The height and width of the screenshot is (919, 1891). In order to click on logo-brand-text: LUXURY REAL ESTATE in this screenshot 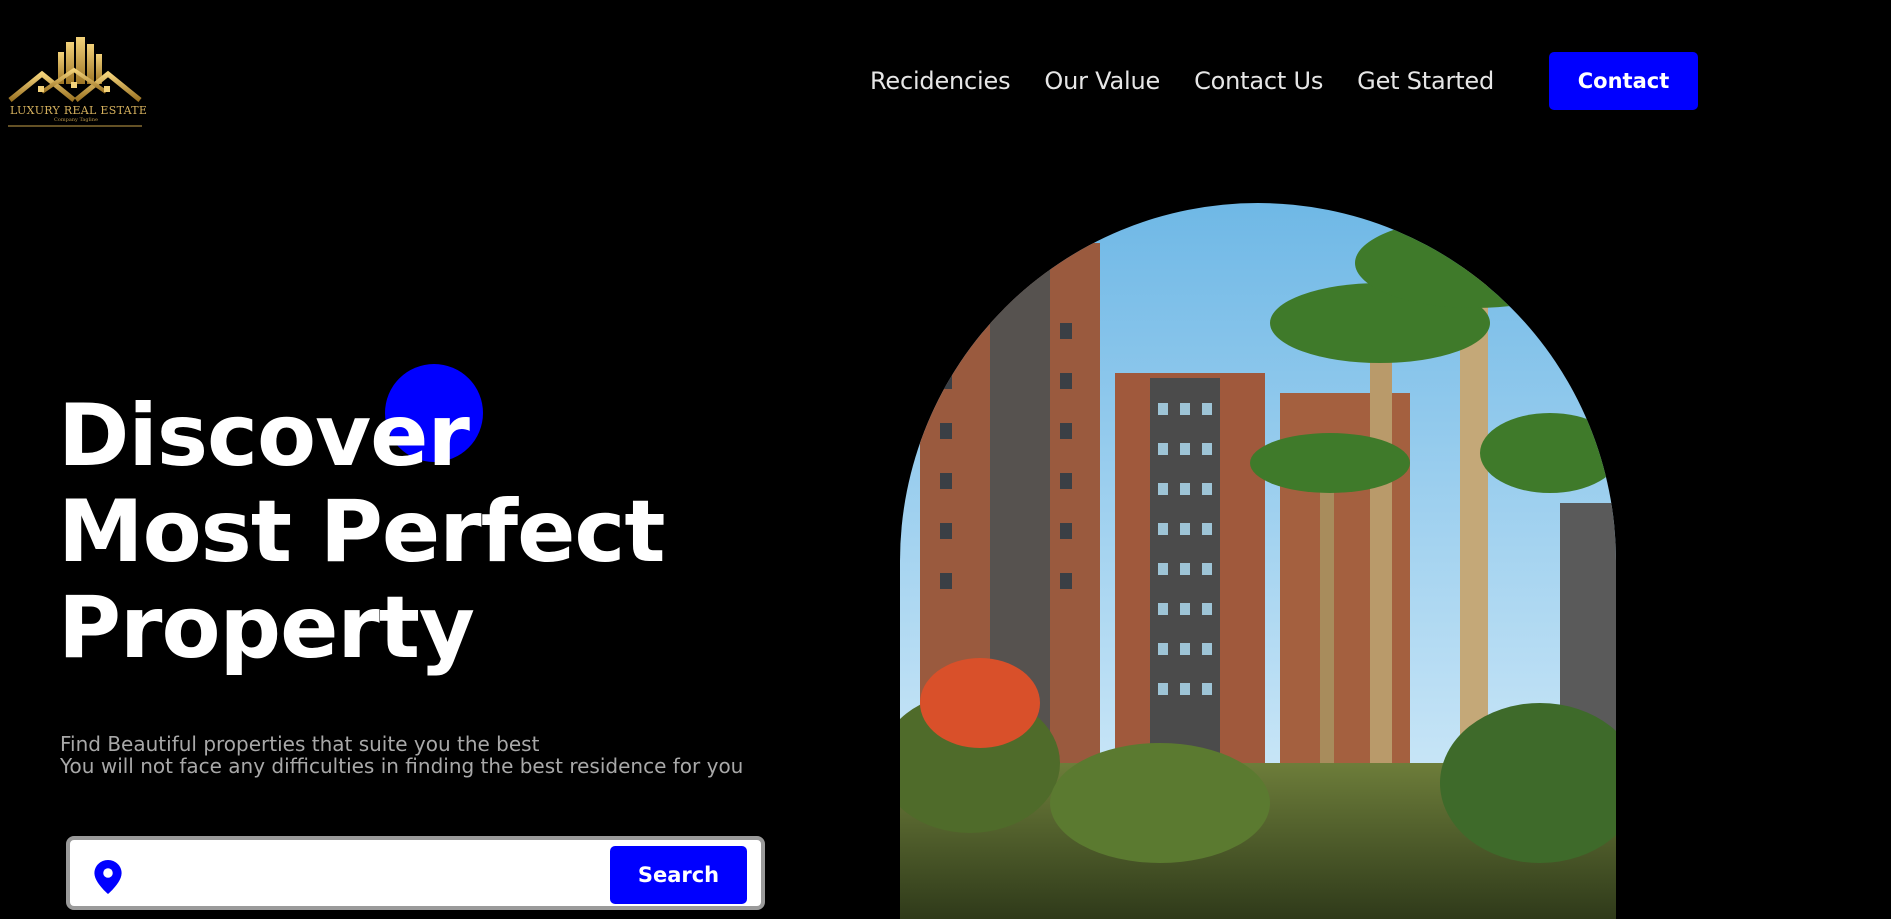, I will do `click(79, 110)`.